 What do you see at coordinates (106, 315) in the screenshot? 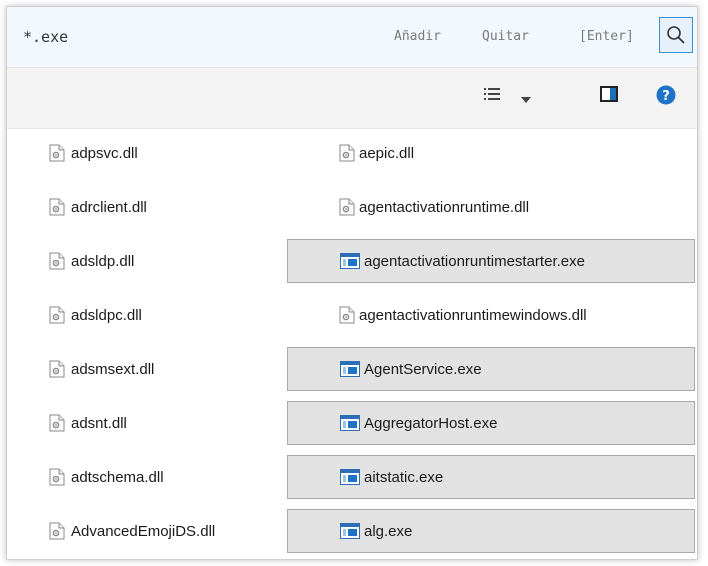
I see `file-name: adsldpc.dll` at bounding box center [106, 315].